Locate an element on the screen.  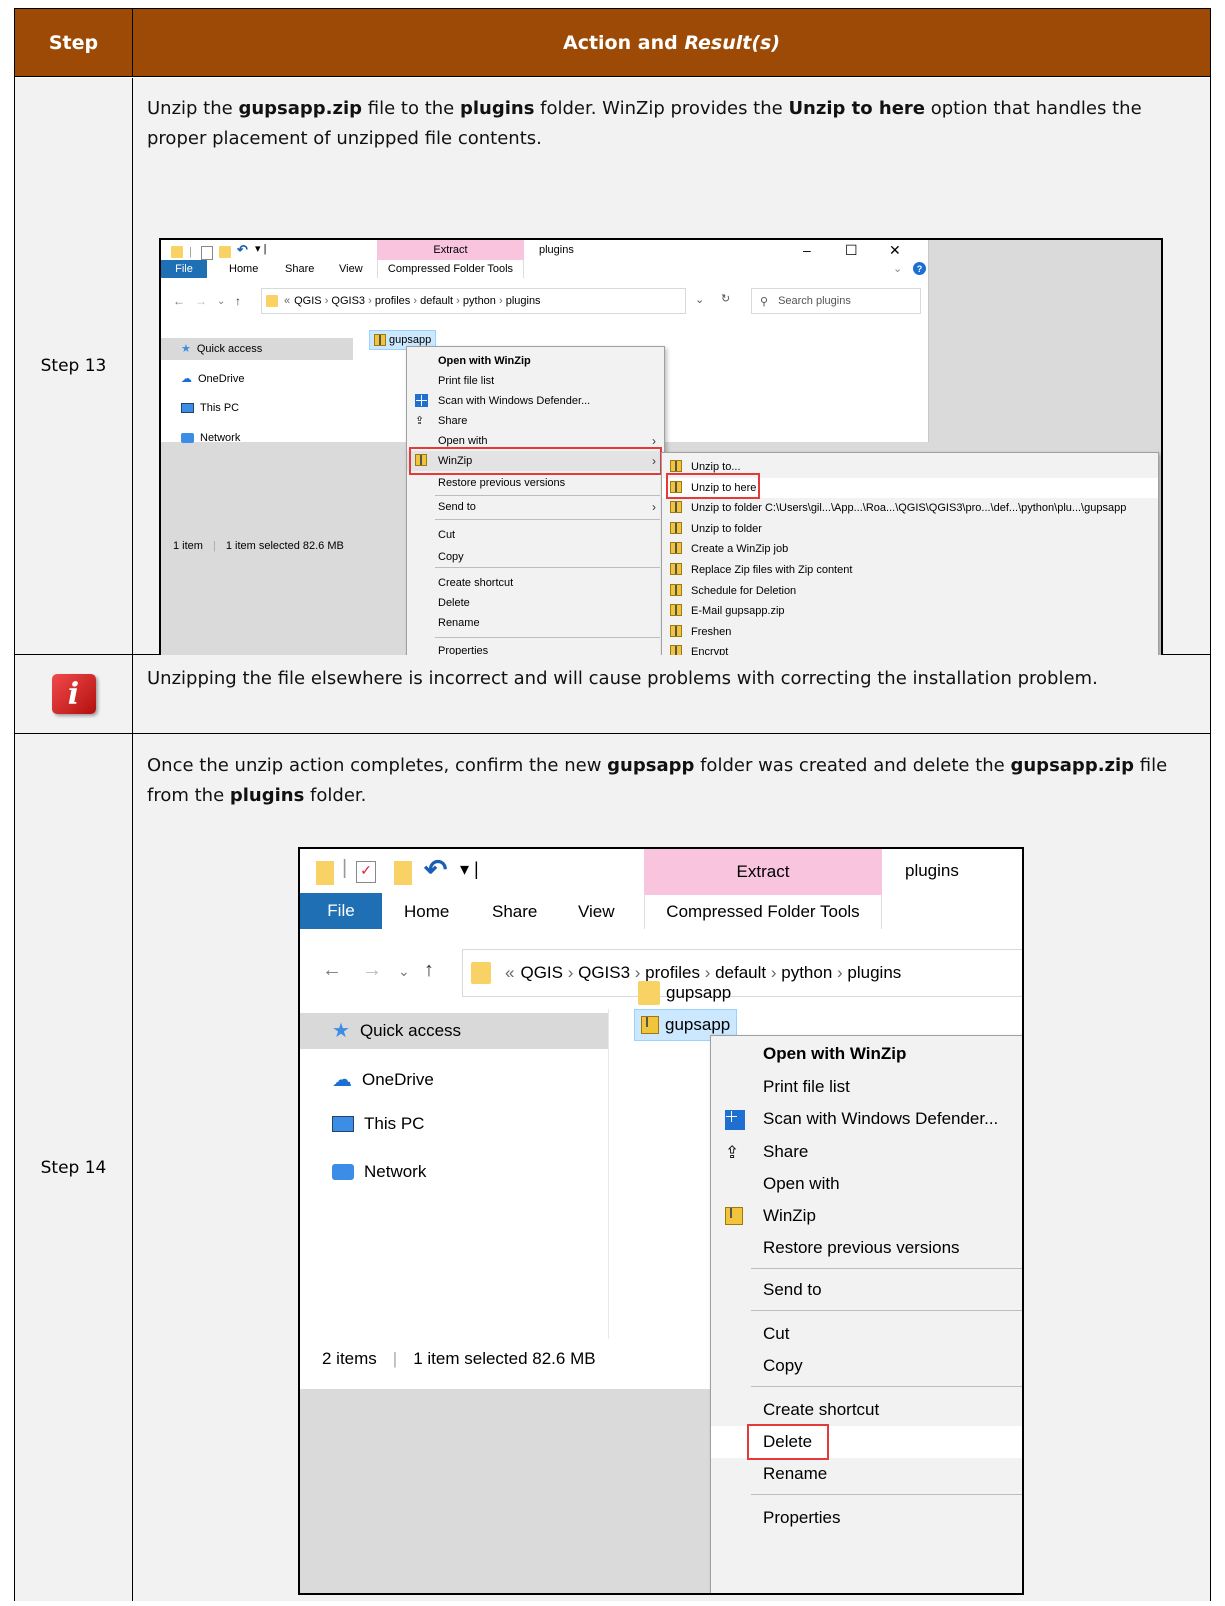
menu-item-send-to: Send to is located at coordinates (866, 1290).